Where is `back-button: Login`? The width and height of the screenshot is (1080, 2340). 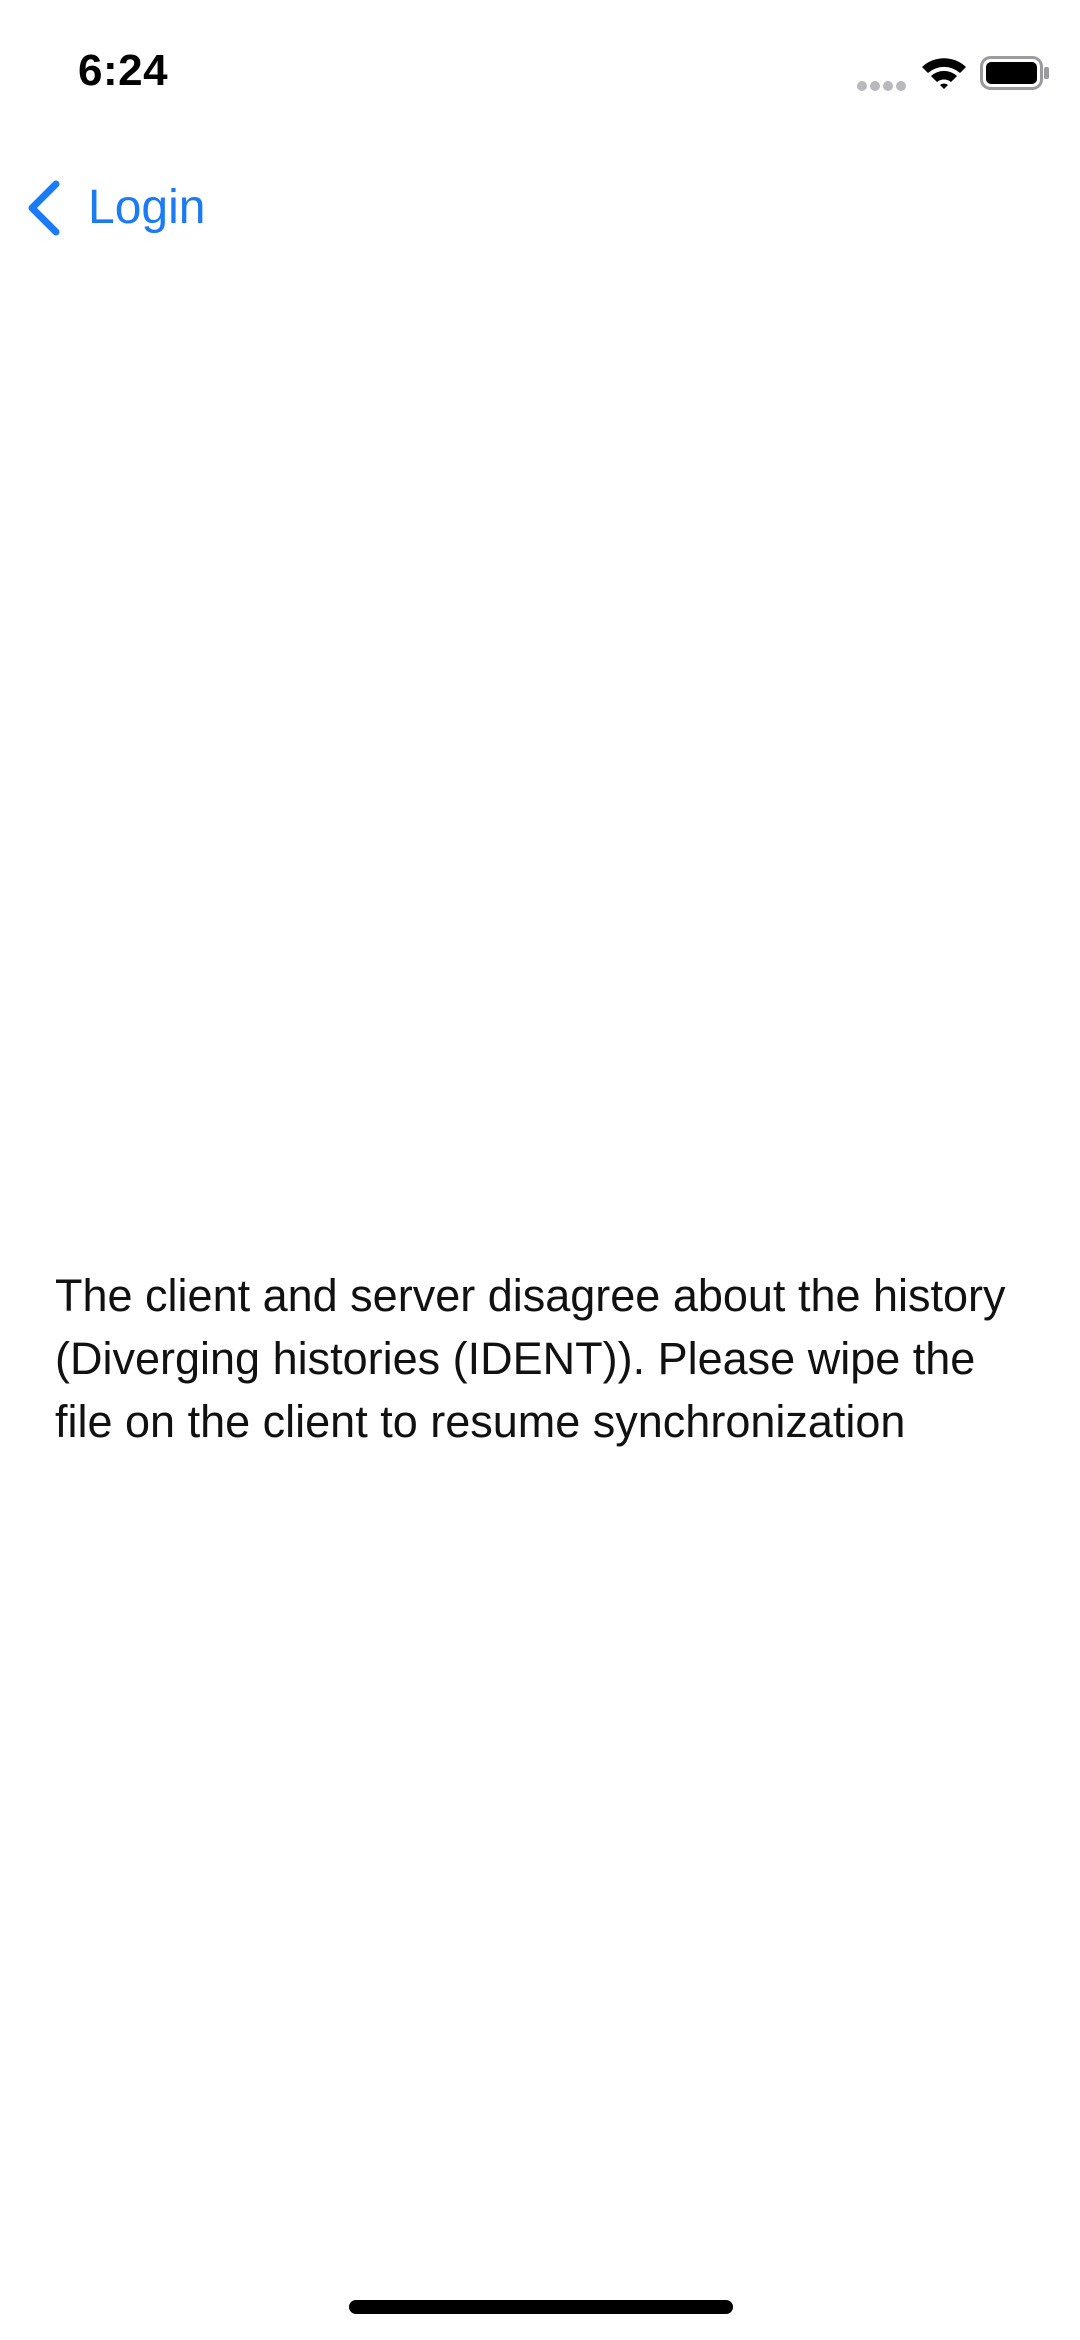
back-button: Login is located at coordinates (114, 208).